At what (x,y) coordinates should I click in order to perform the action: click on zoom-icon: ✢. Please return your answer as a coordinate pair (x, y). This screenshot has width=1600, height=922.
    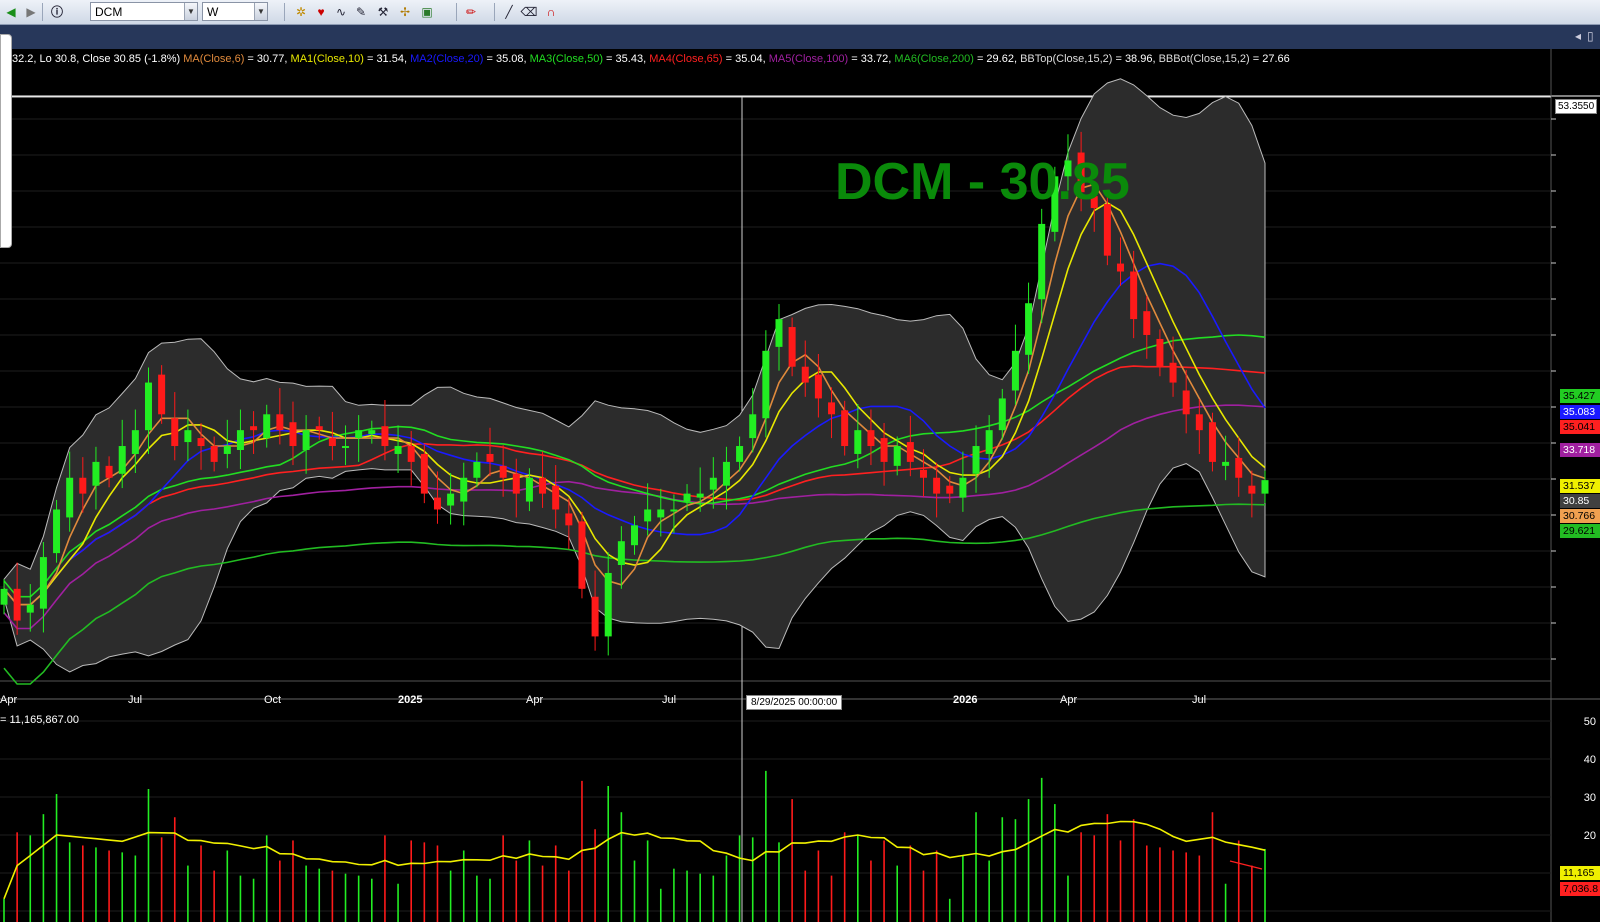
    Looking at the image, I should click on (405, 12).